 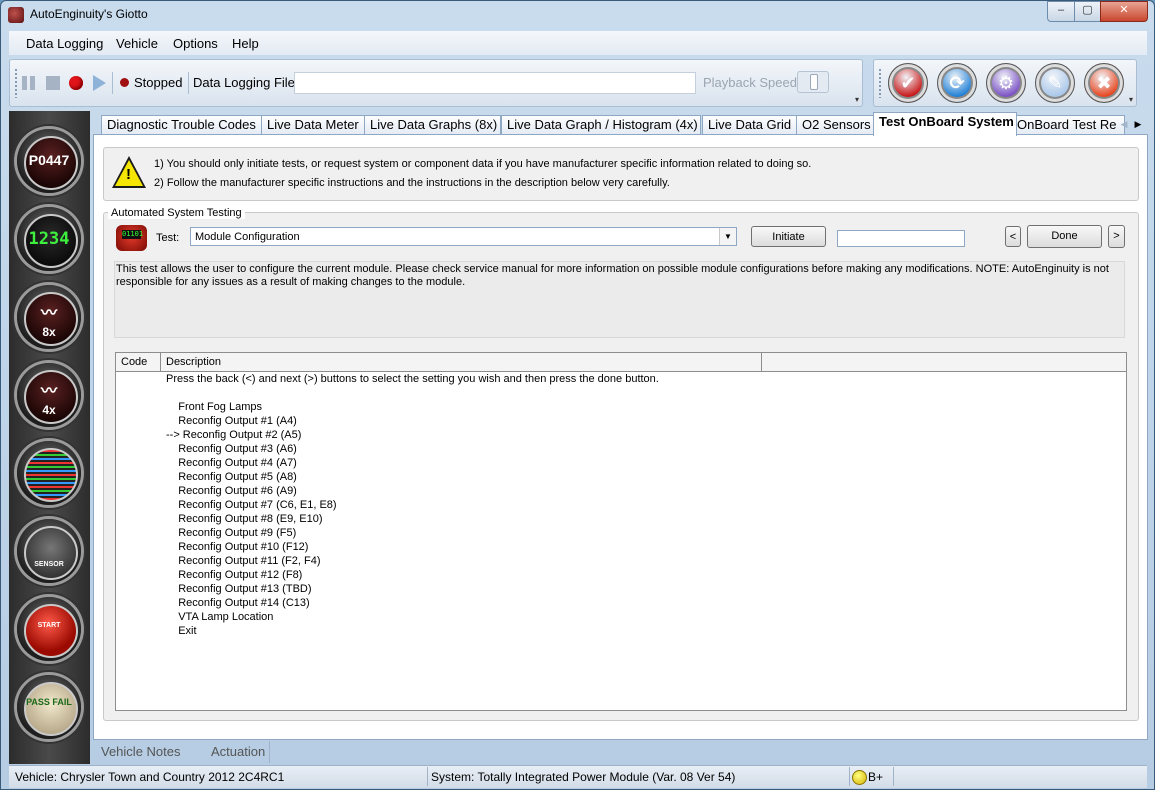 I want to click on grid-row: Exit, so click(x=181, y=631).